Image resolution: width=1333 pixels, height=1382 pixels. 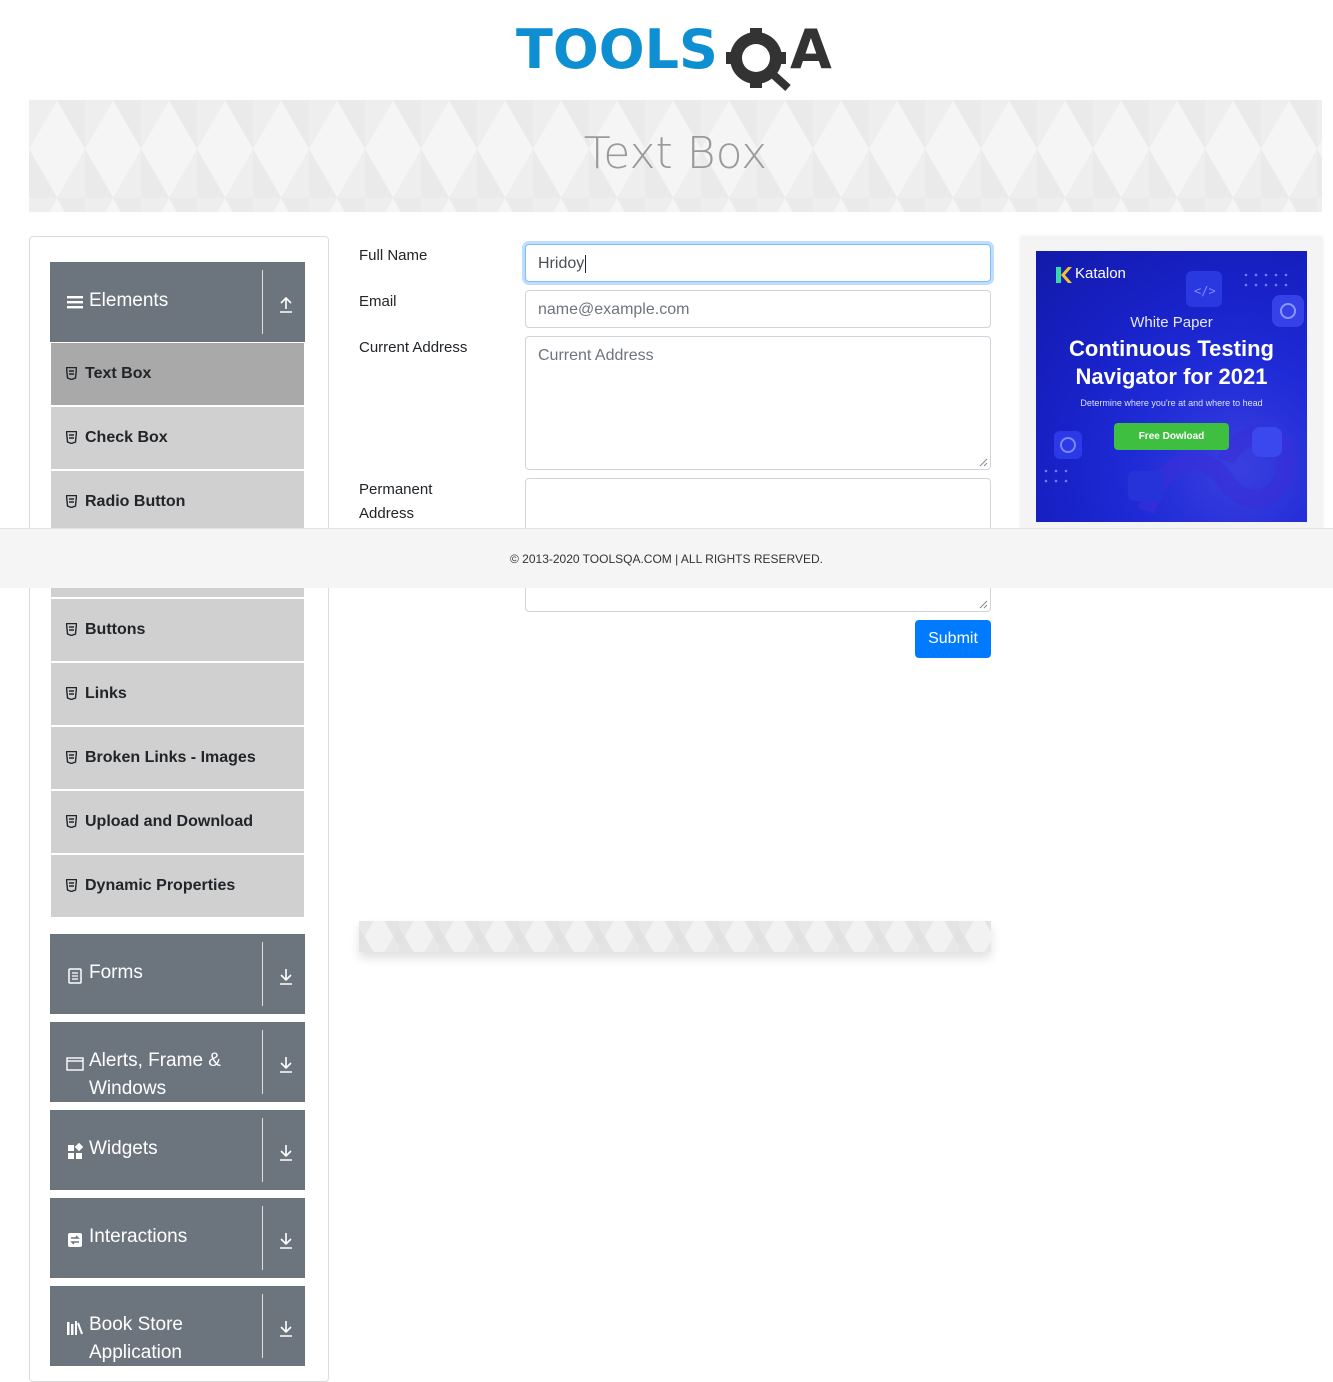 I want to click on page-banner: Text Box, so click(x=675, y=156).